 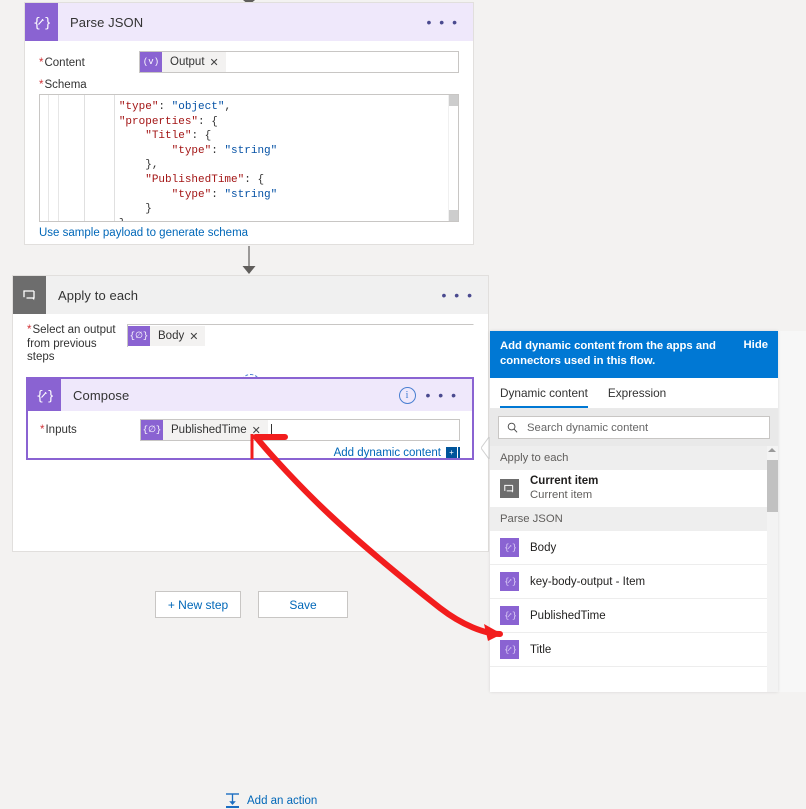 What do you see at coordinates (250, 295) in the screenshot?
I see `apply-to-each-header: Apply to each • • •` at bounding box center [250, 295].